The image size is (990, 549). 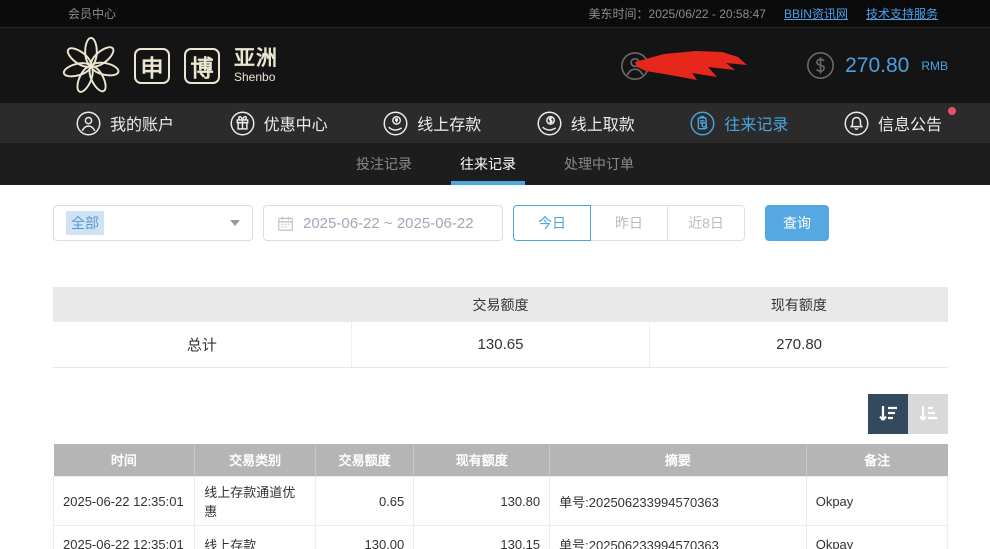 I want to click on subtab-label: 处理中订单, so click(x=599, y=164).